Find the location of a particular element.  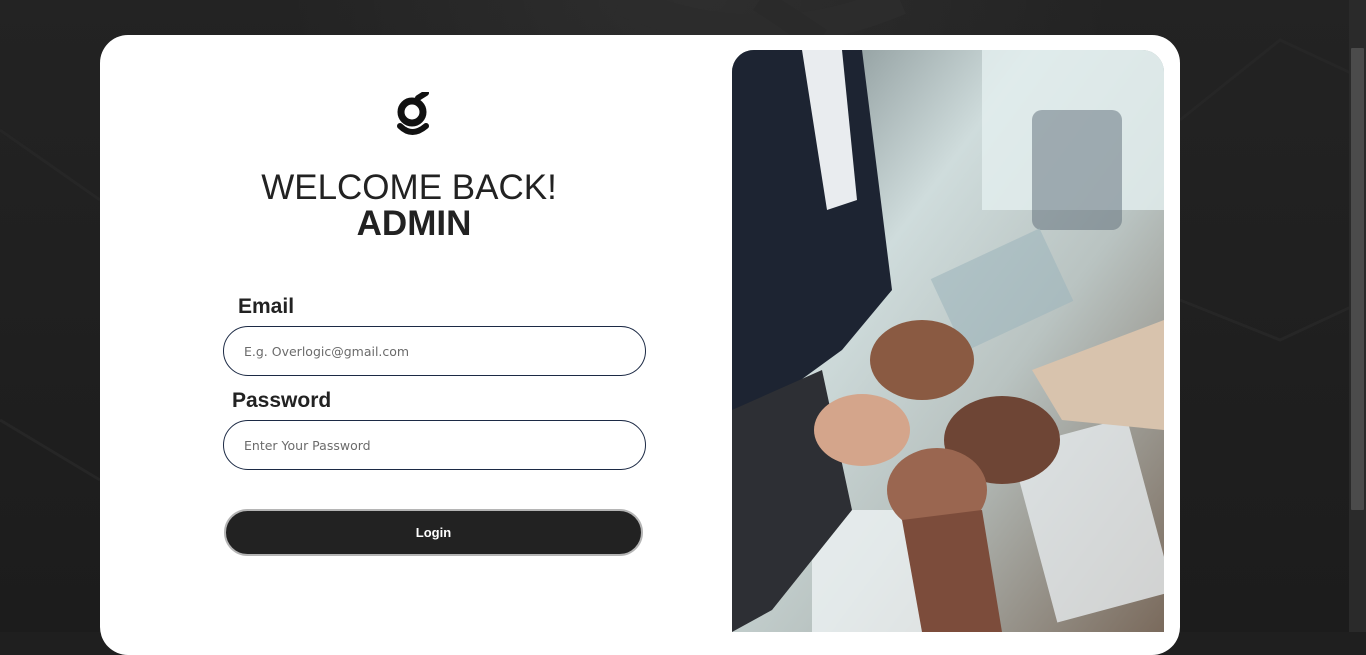

welcome-heading: WELCOME BACK! is located at coordinates (409, 187).